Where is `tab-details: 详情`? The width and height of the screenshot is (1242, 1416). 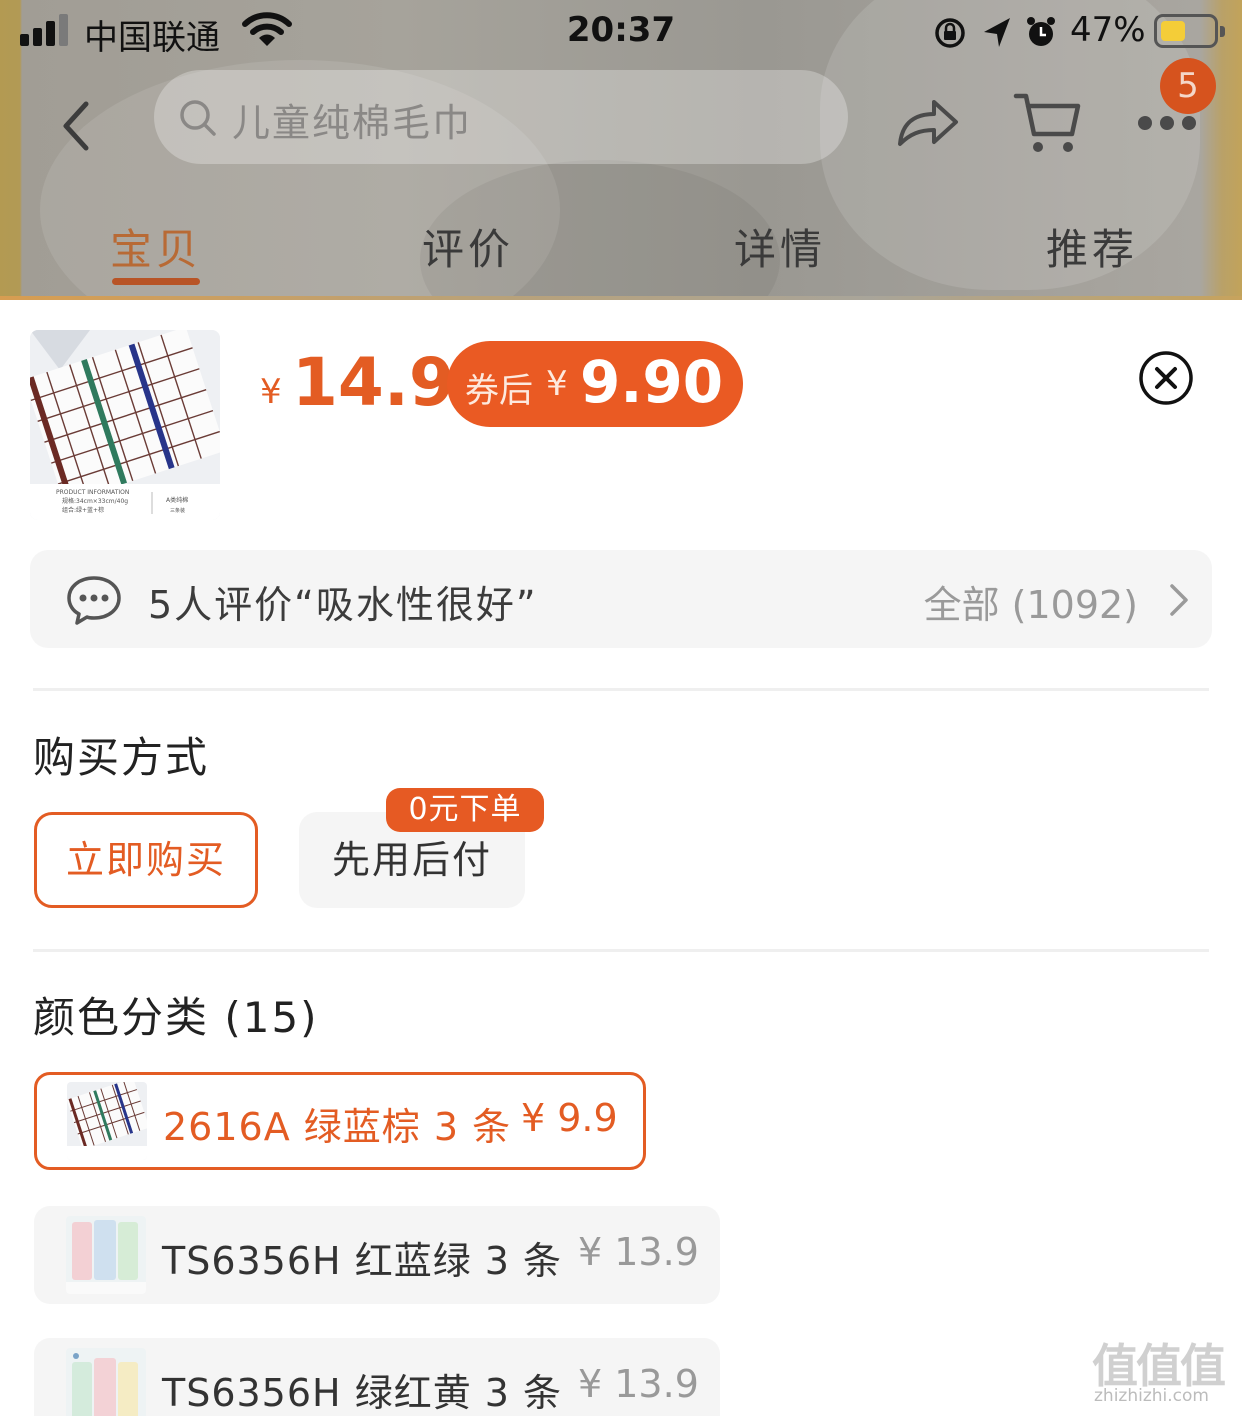 tab-details: 详情 is located at coordinates (780, 246).